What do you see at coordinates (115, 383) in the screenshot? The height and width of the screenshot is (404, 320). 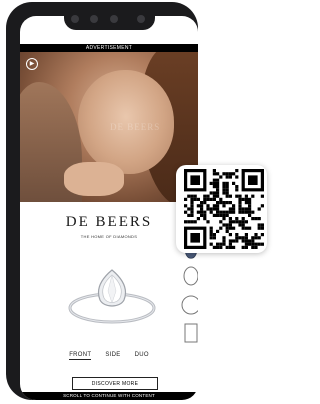 I see `discover-more-button: DISCOVER MORE` at bounding box center [115, 383].